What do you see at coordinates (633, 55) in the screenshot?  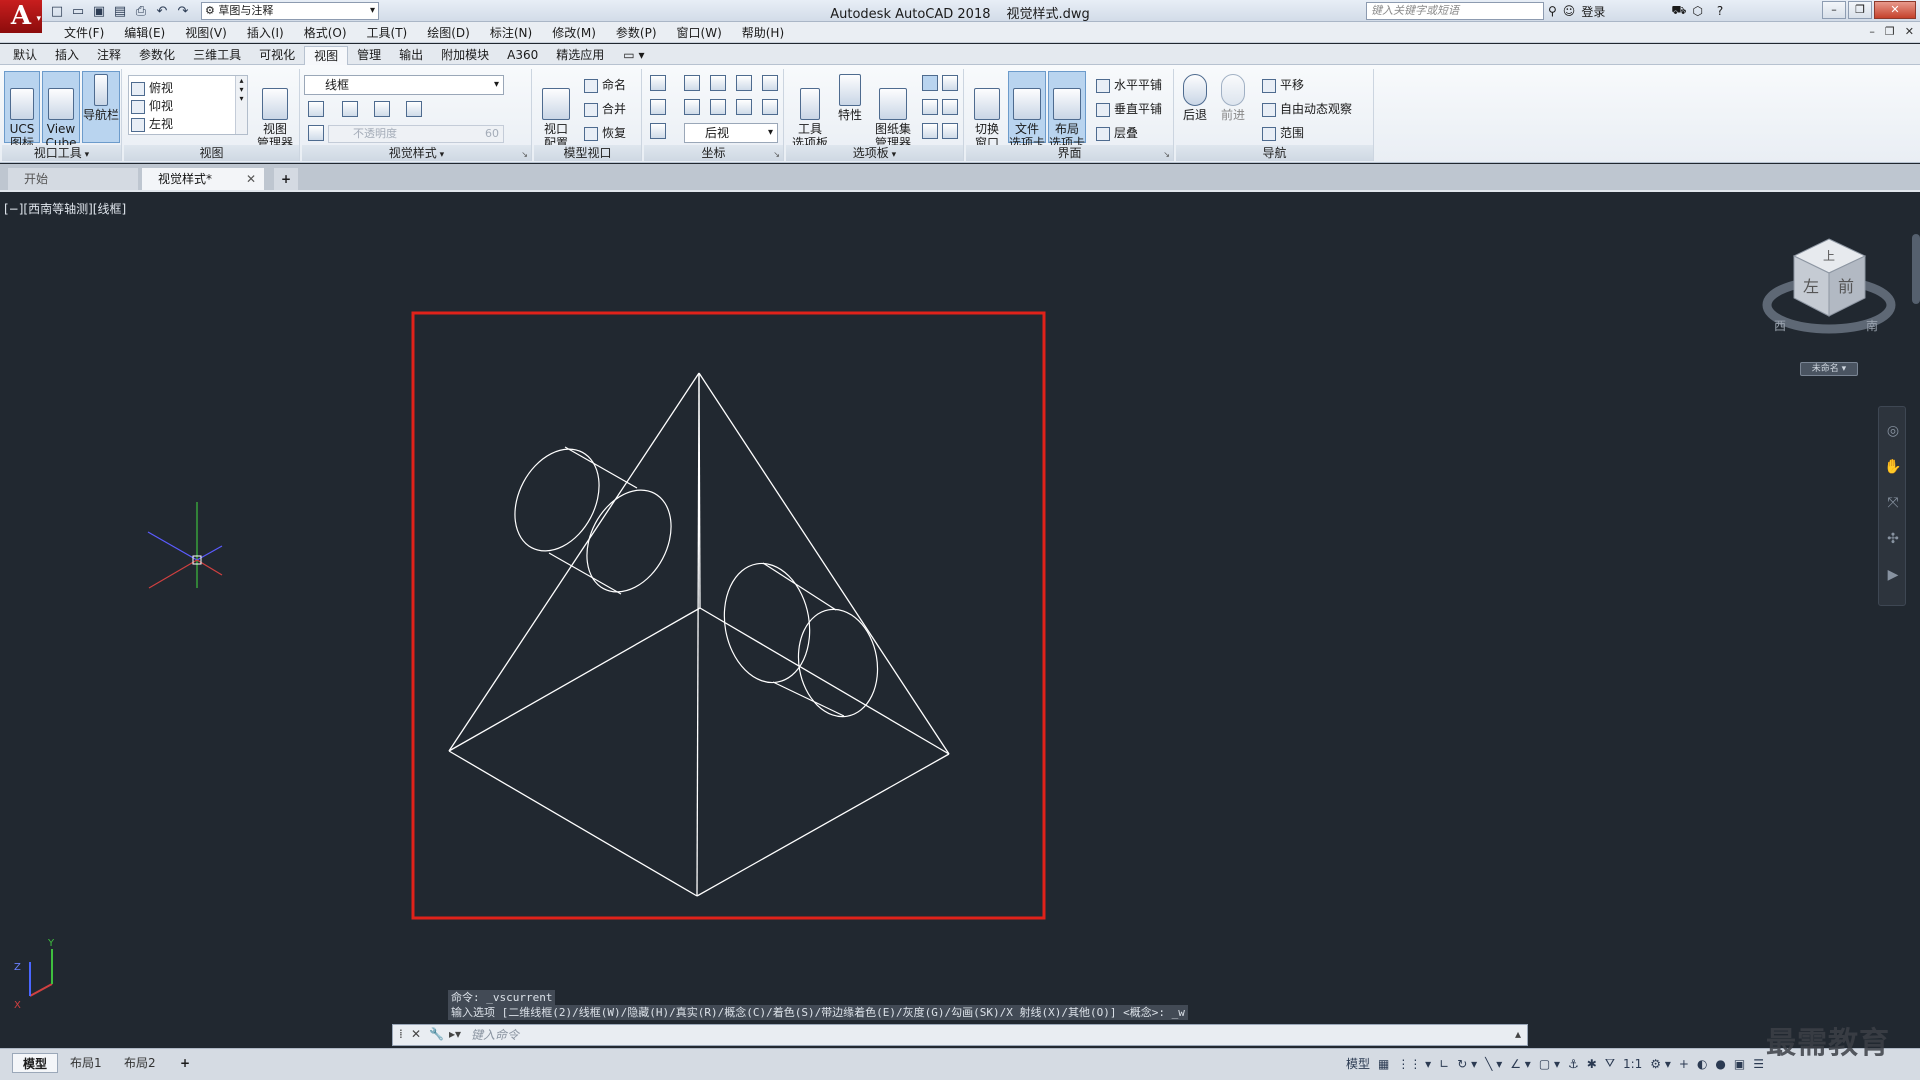 I see `ribbon-minimize-icon: ▭ ▾` at bounding box center [633, 55].